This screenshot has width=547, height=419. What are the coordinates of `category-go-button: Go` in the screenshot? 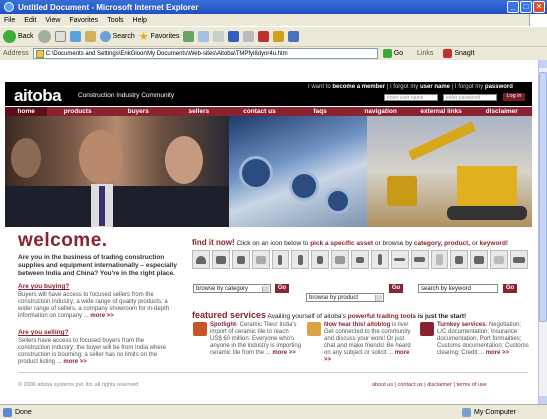 It's located at (282, 288).